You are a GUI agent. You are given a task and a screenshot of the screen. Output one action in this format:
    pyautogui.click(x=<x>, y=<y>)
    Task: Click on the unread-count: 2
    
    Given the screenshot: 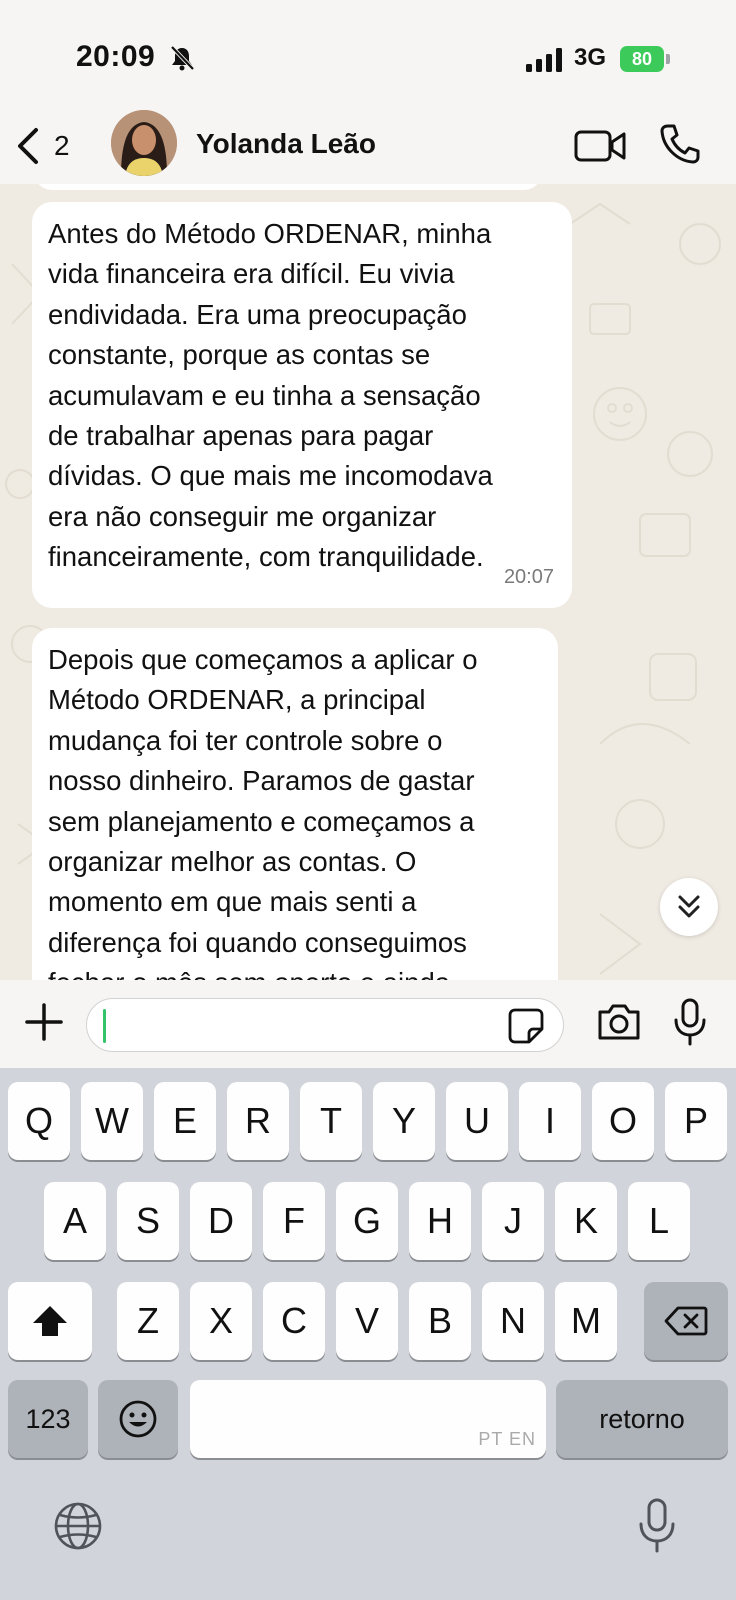 What is the action you would take?
    pyautogui.click(x=62, y=145)
    